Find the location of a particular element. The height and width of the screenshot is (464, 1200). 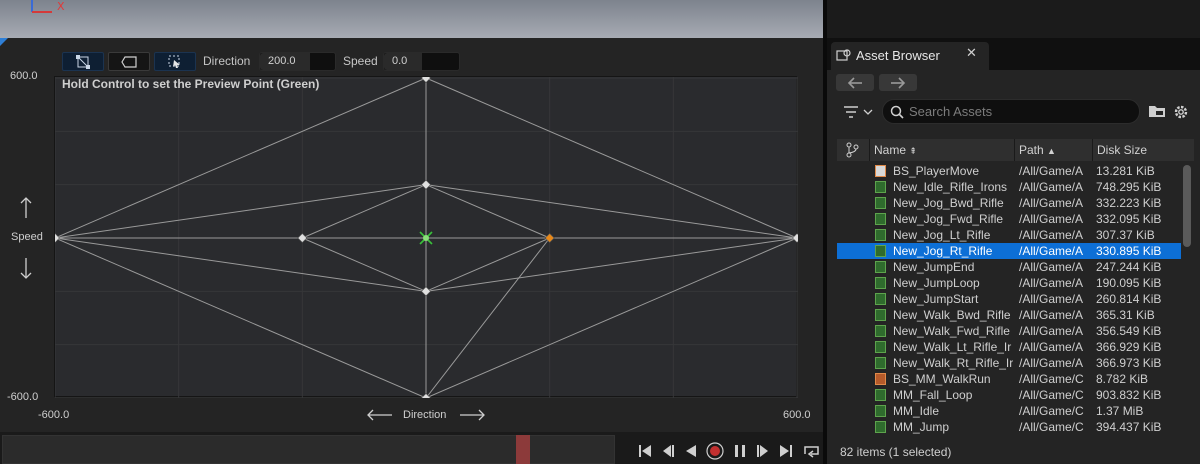

skip-to-start-button is located at coordinates (645, 451).